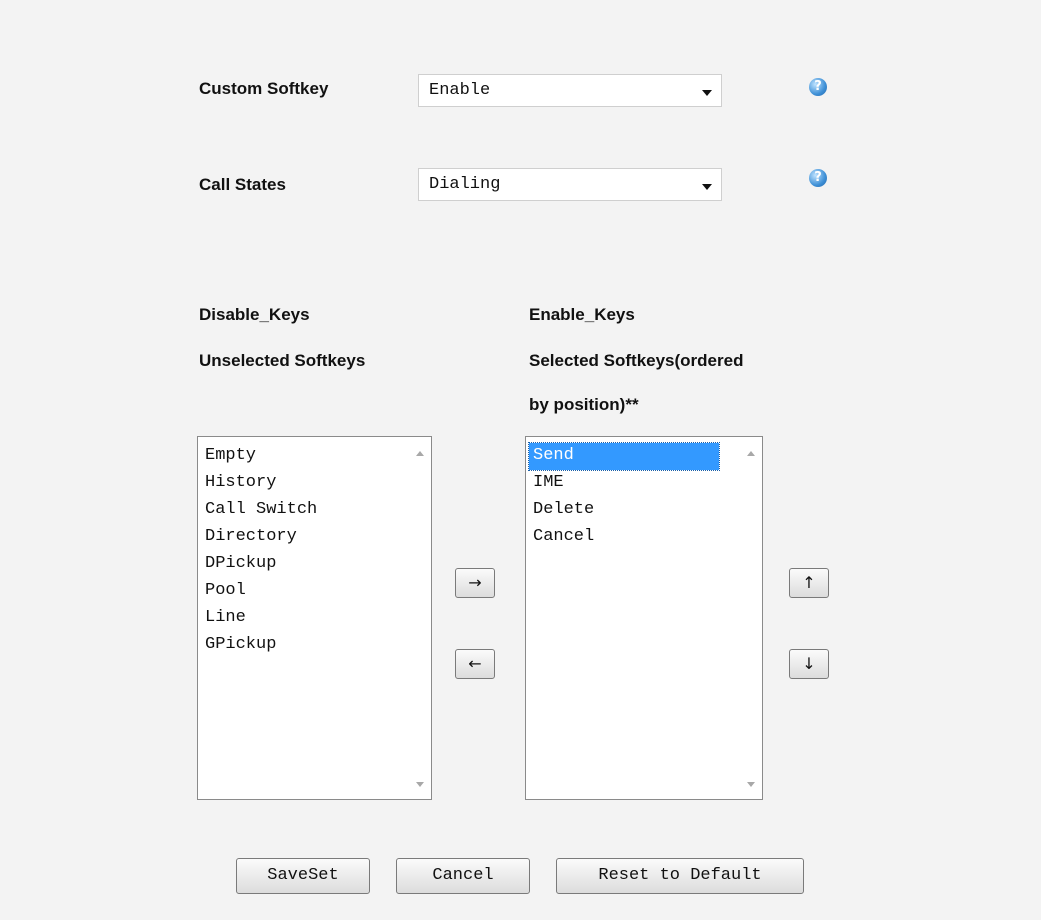 The image size is (1041, 920). What do you see at coordinates (254, 314) in the screenshot?
I see `disable-keys-heading: Disable_Keys` at bounding box center [254, 314].